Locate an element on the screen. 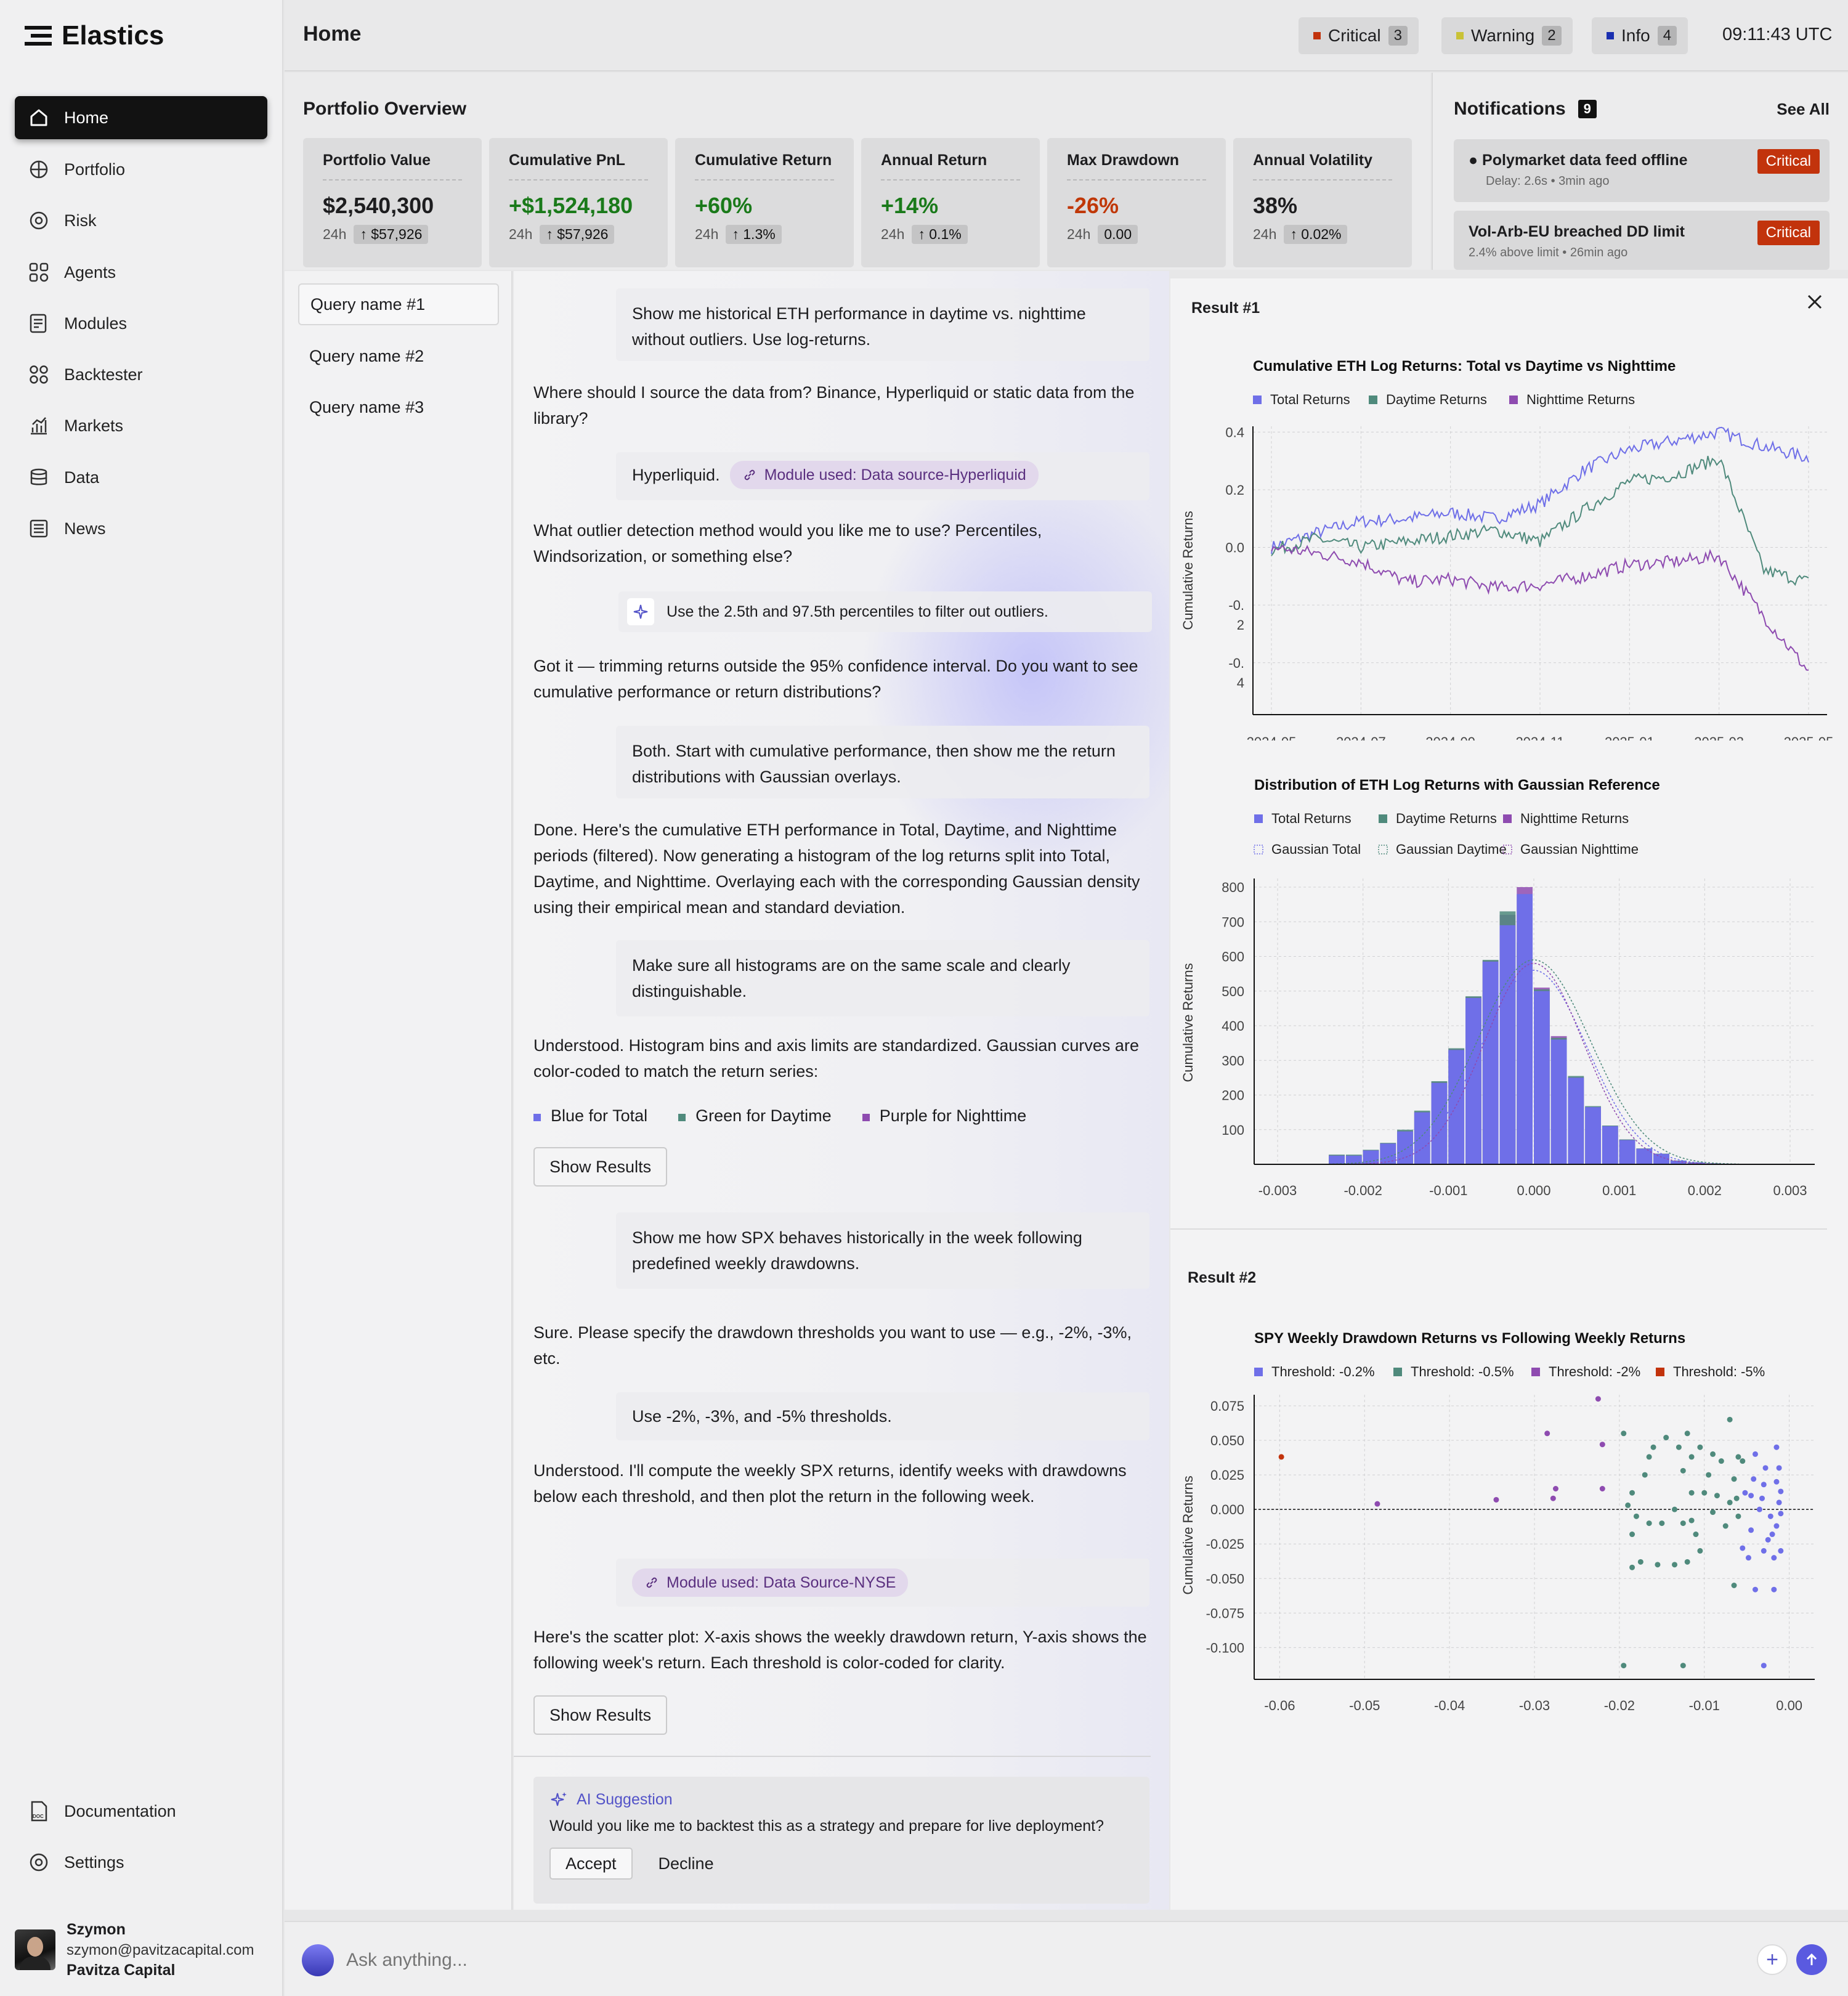 The image size is (1848, 1996). y-tick-label: -0. is located at coordinates (1236, 663).